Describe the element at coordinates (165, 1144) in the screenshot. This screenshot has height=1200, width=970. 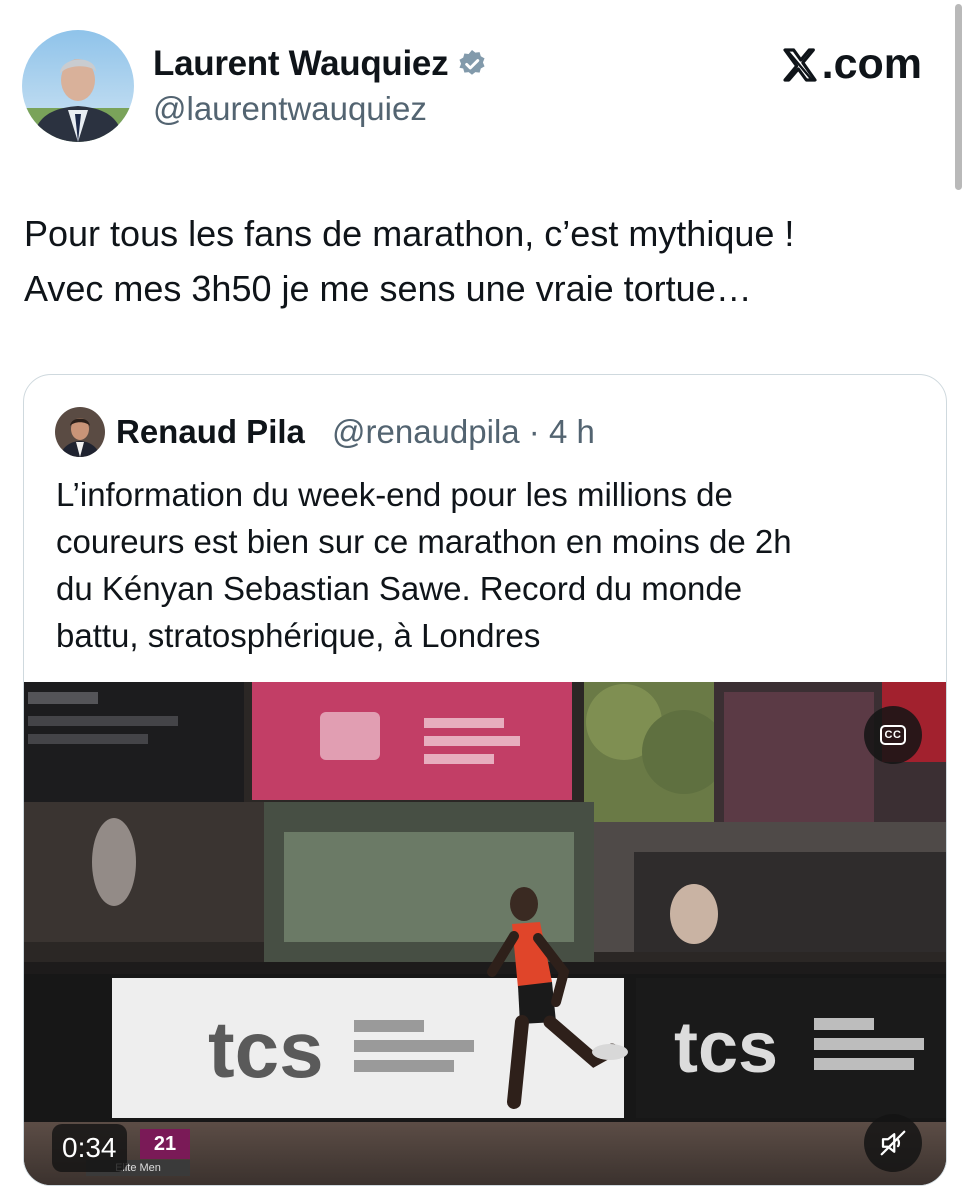
I see `race-clock-overlay: 21` at that location.